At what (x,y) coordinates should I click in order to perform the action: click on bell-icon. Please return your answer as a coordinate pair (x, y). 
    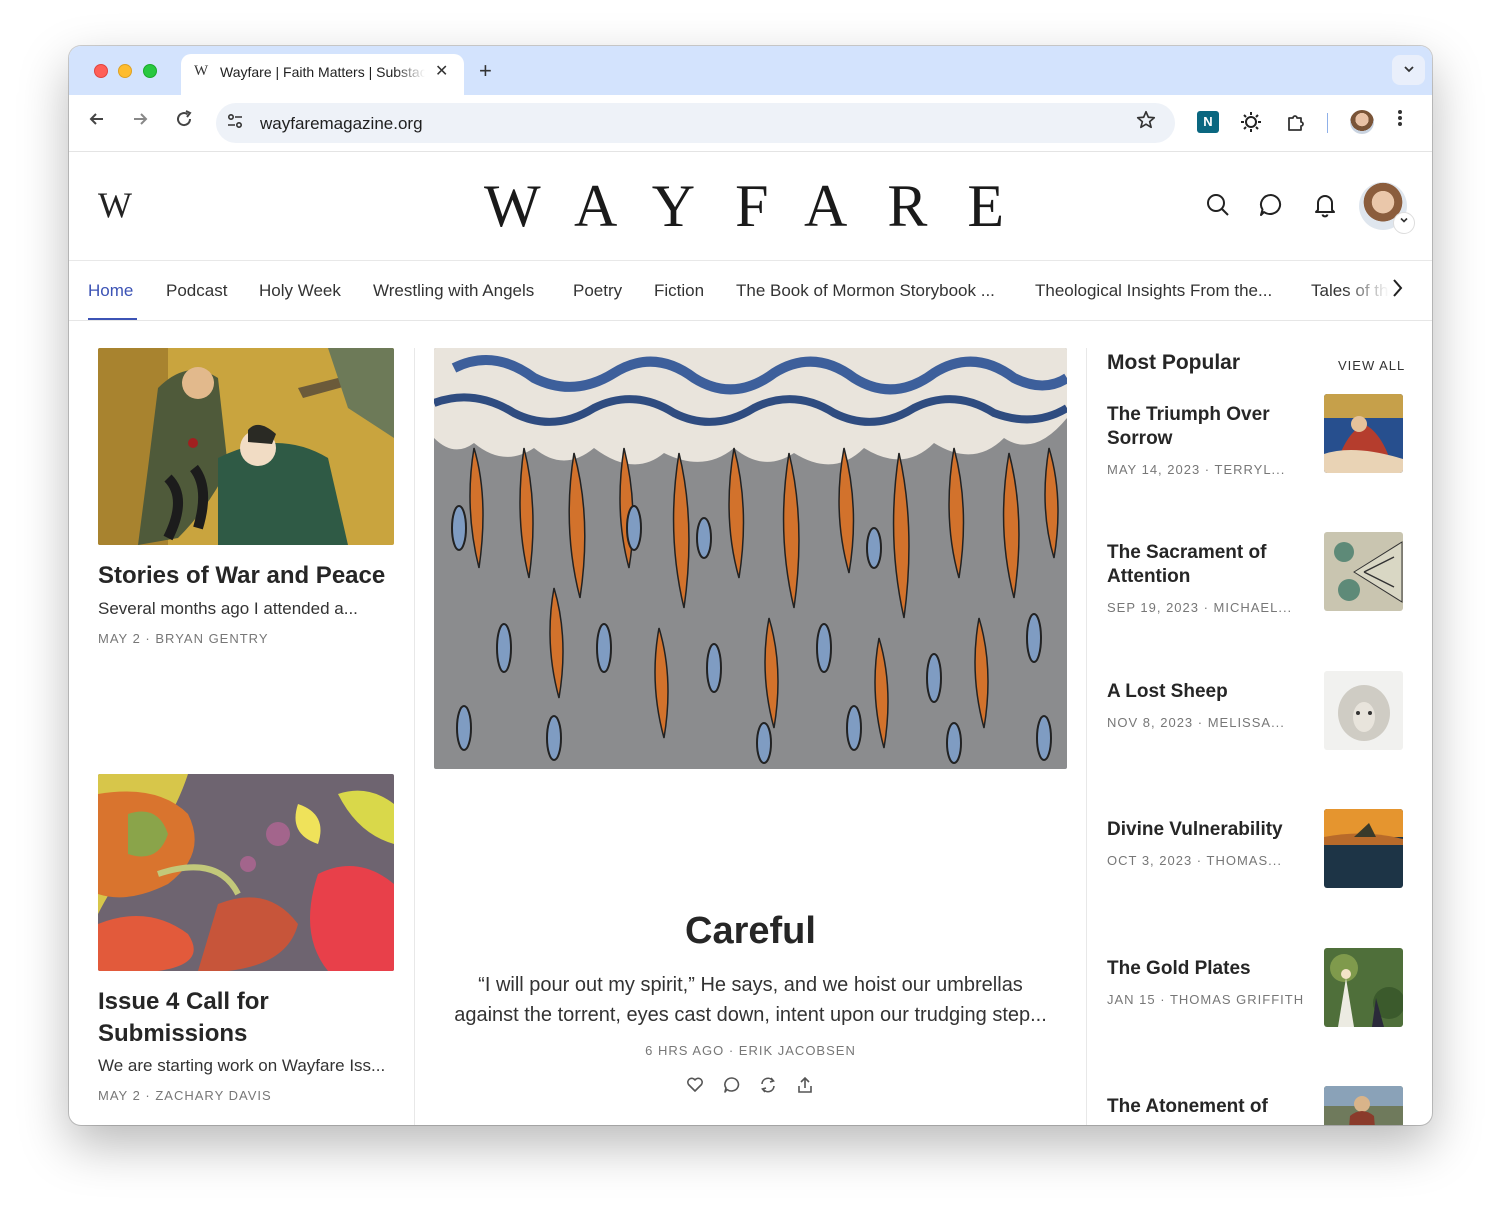
    Looking at the image, I should click on (1325, 206).